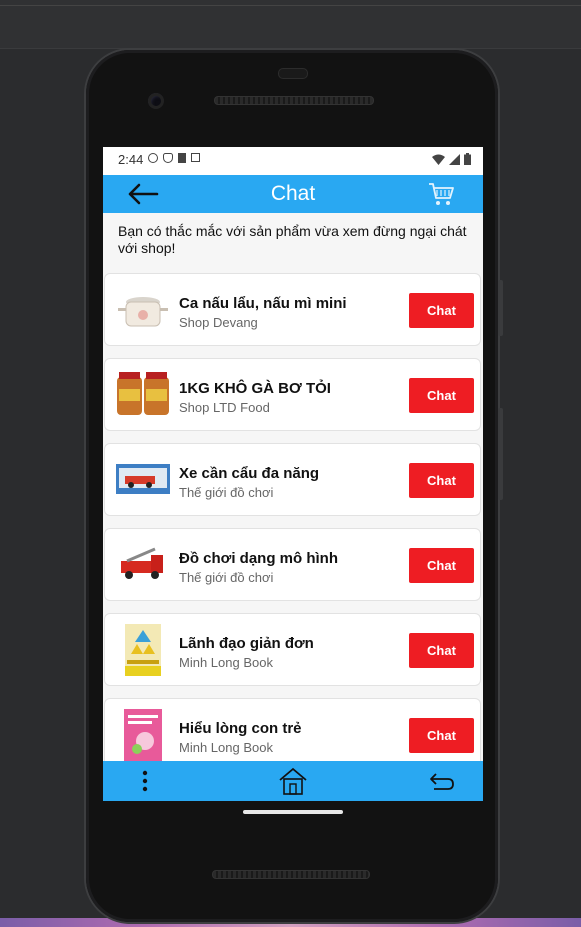 The image size is (581, 927). What do you see at coordinates (263, 303) in the screenshot?
I see `product-name: Ca nấu lẩu, nấu mì mini` at bounding box center [263, 303].